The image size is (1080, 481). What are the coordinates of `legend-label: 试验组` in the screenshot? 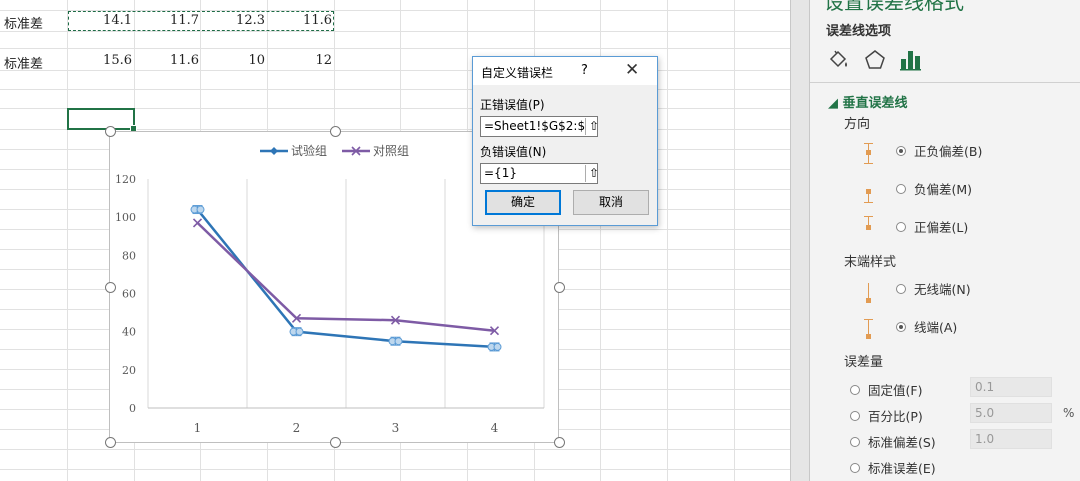 It's located at (309, 150).